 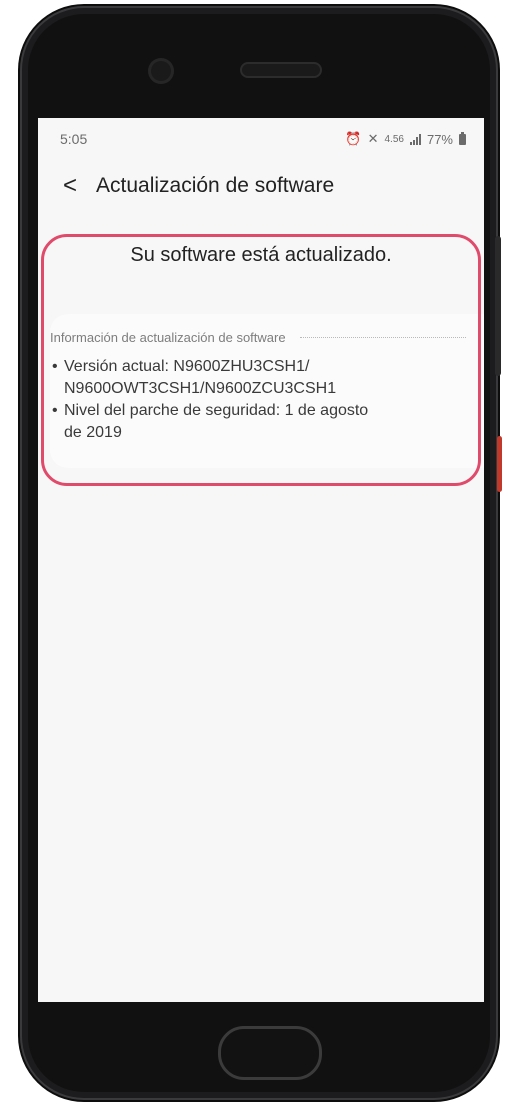 I want to click on back-button: <, so click(x=70, y=186).